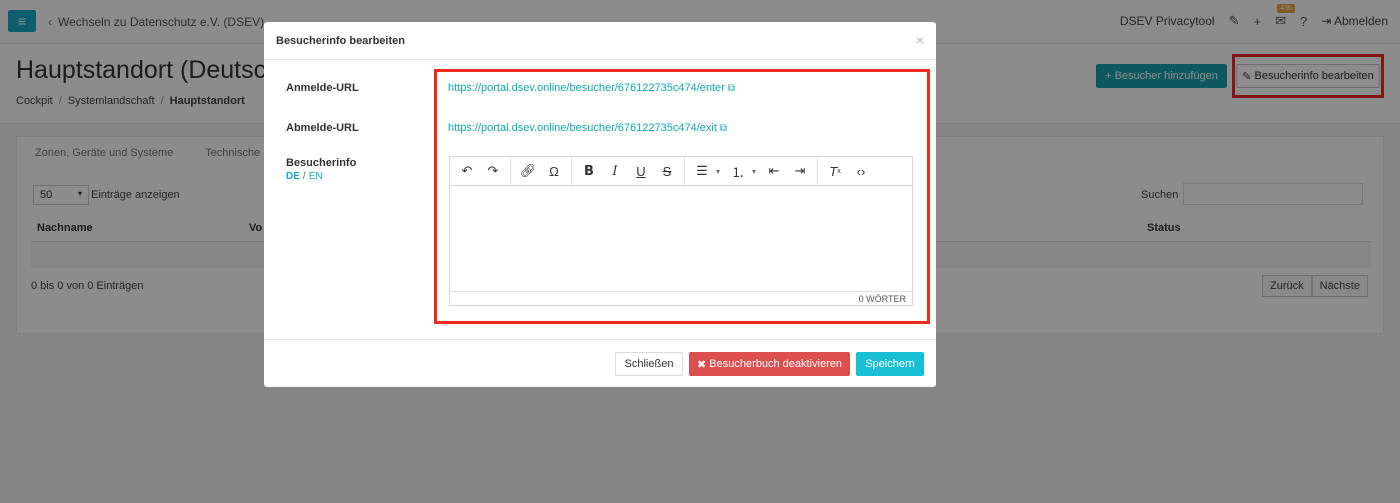 Image resolution: width=1400 pixels, height=503 pixels. Describe the element at coordinates (769, 364) in the screenshot. I see `deactivate-visitor-book-button: ✖ Besucherbuch deaktivieren` at that location.